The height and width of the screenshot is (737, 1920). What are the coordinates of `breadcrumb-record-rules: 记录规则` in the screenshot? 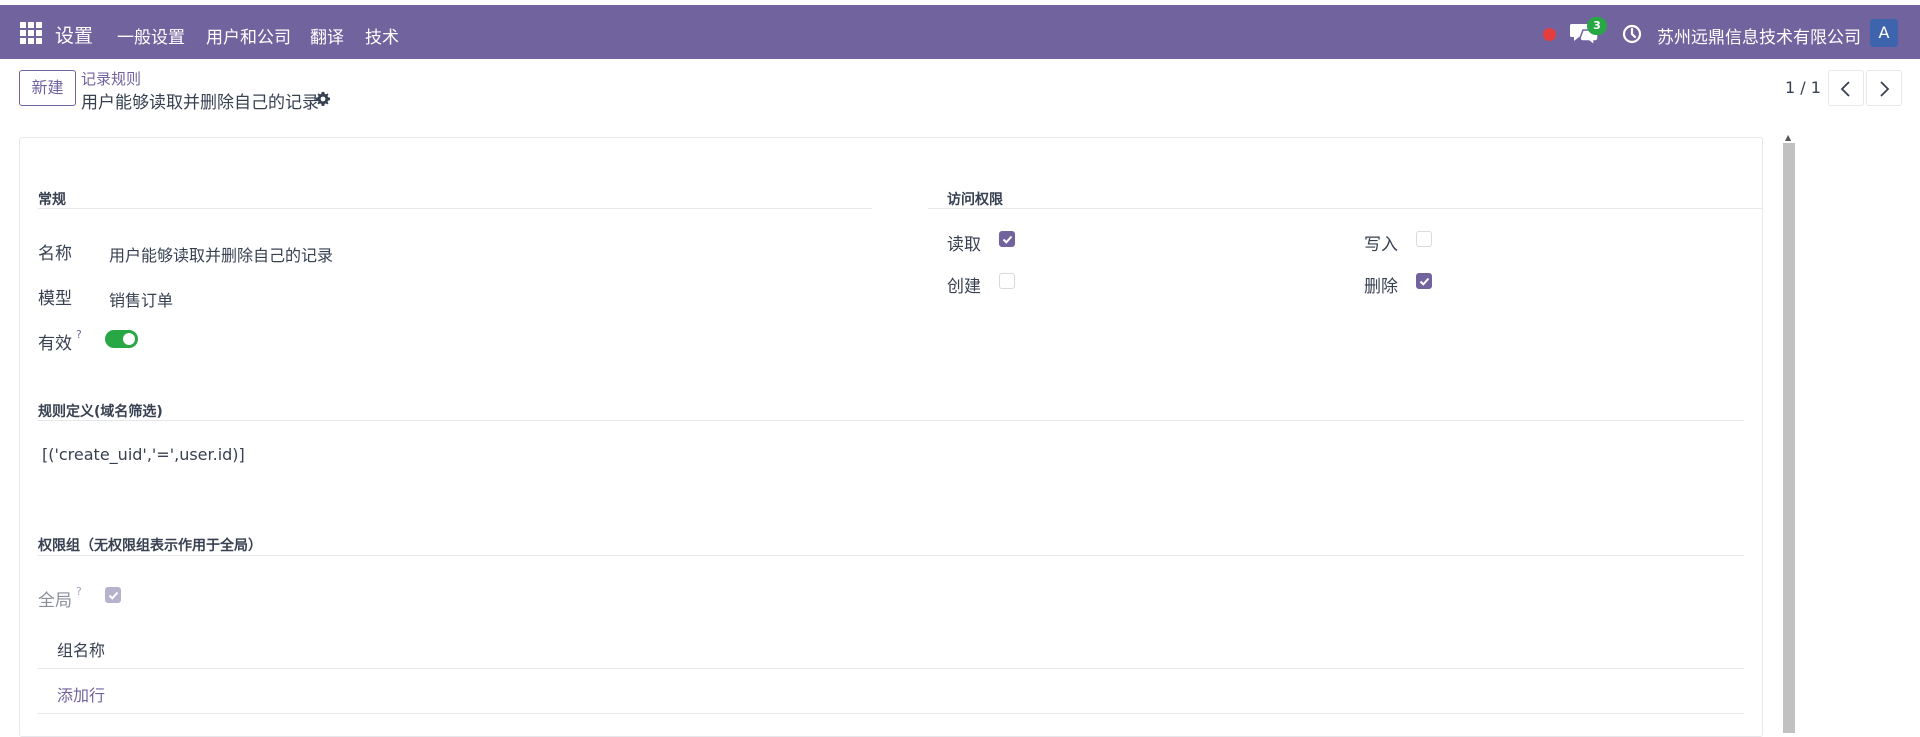 It's located at (111, 78).